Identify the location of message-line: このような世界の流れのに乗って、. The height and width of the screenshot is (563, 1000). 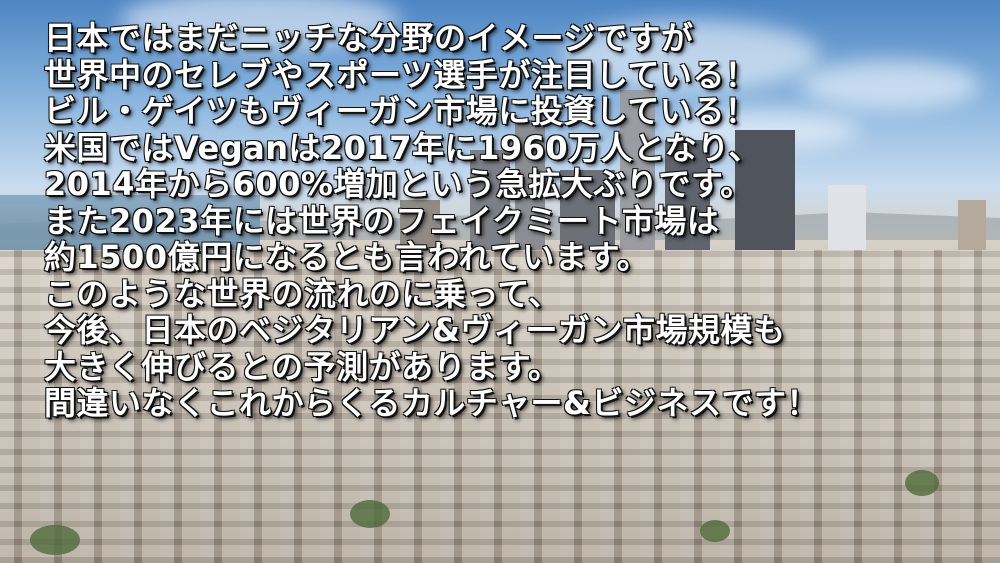
(302, 293).